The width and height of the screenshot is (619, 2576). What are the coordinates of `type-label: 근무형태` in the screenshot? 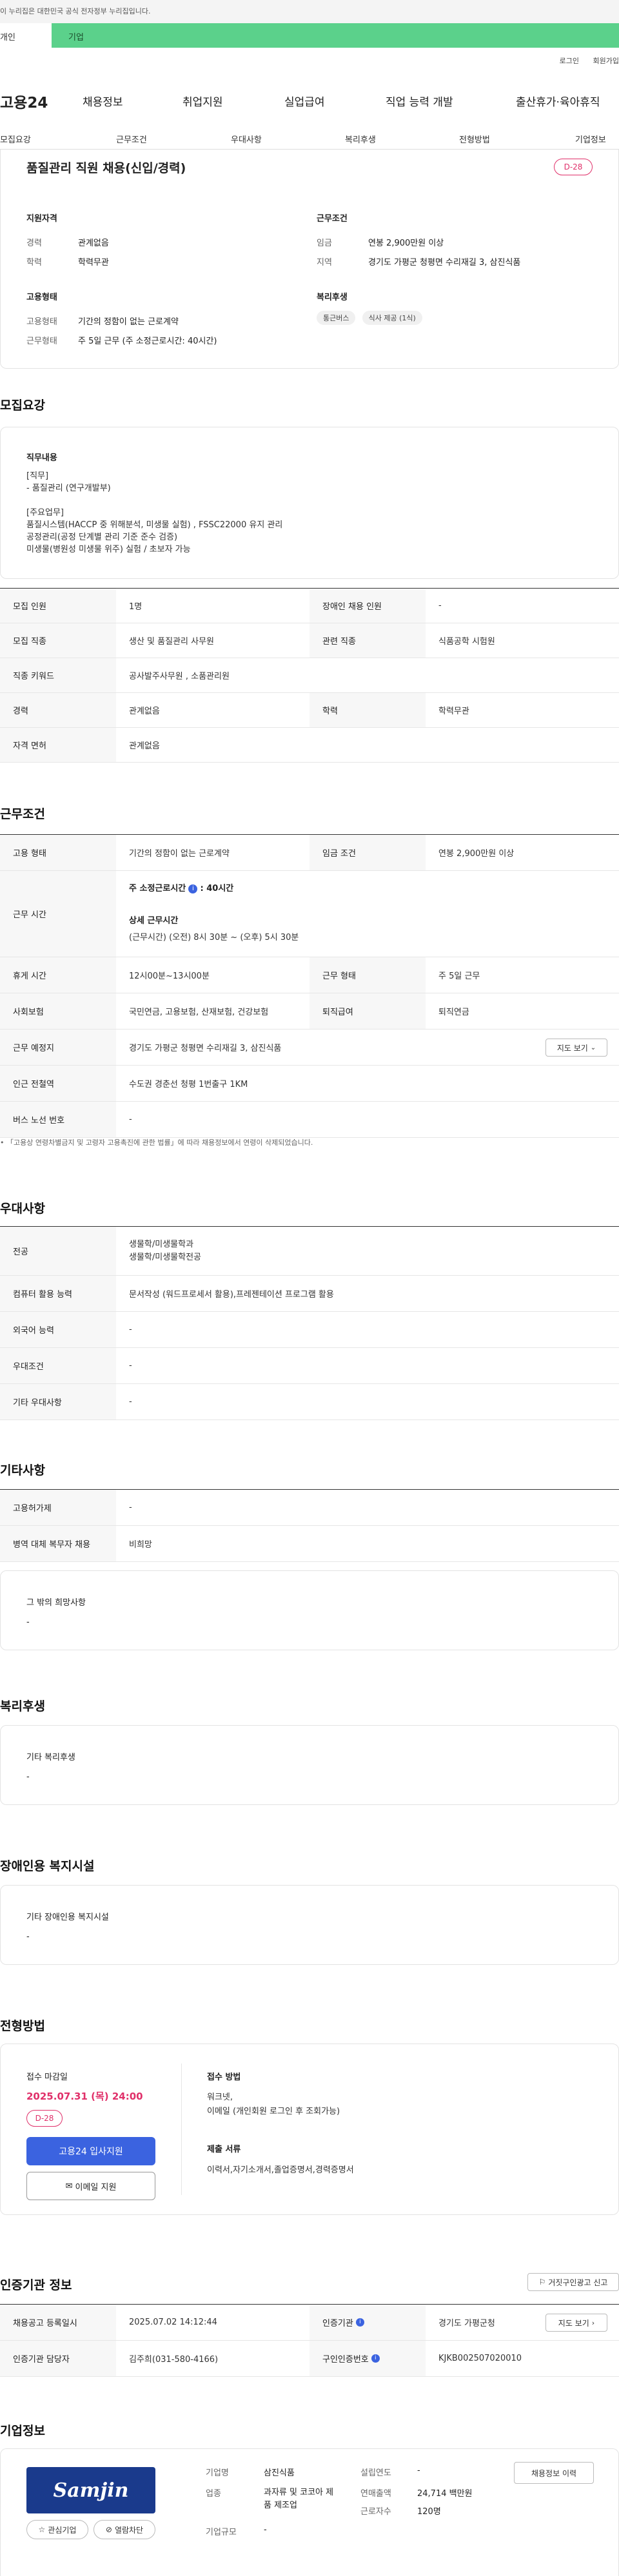 It's located at (41, 341).